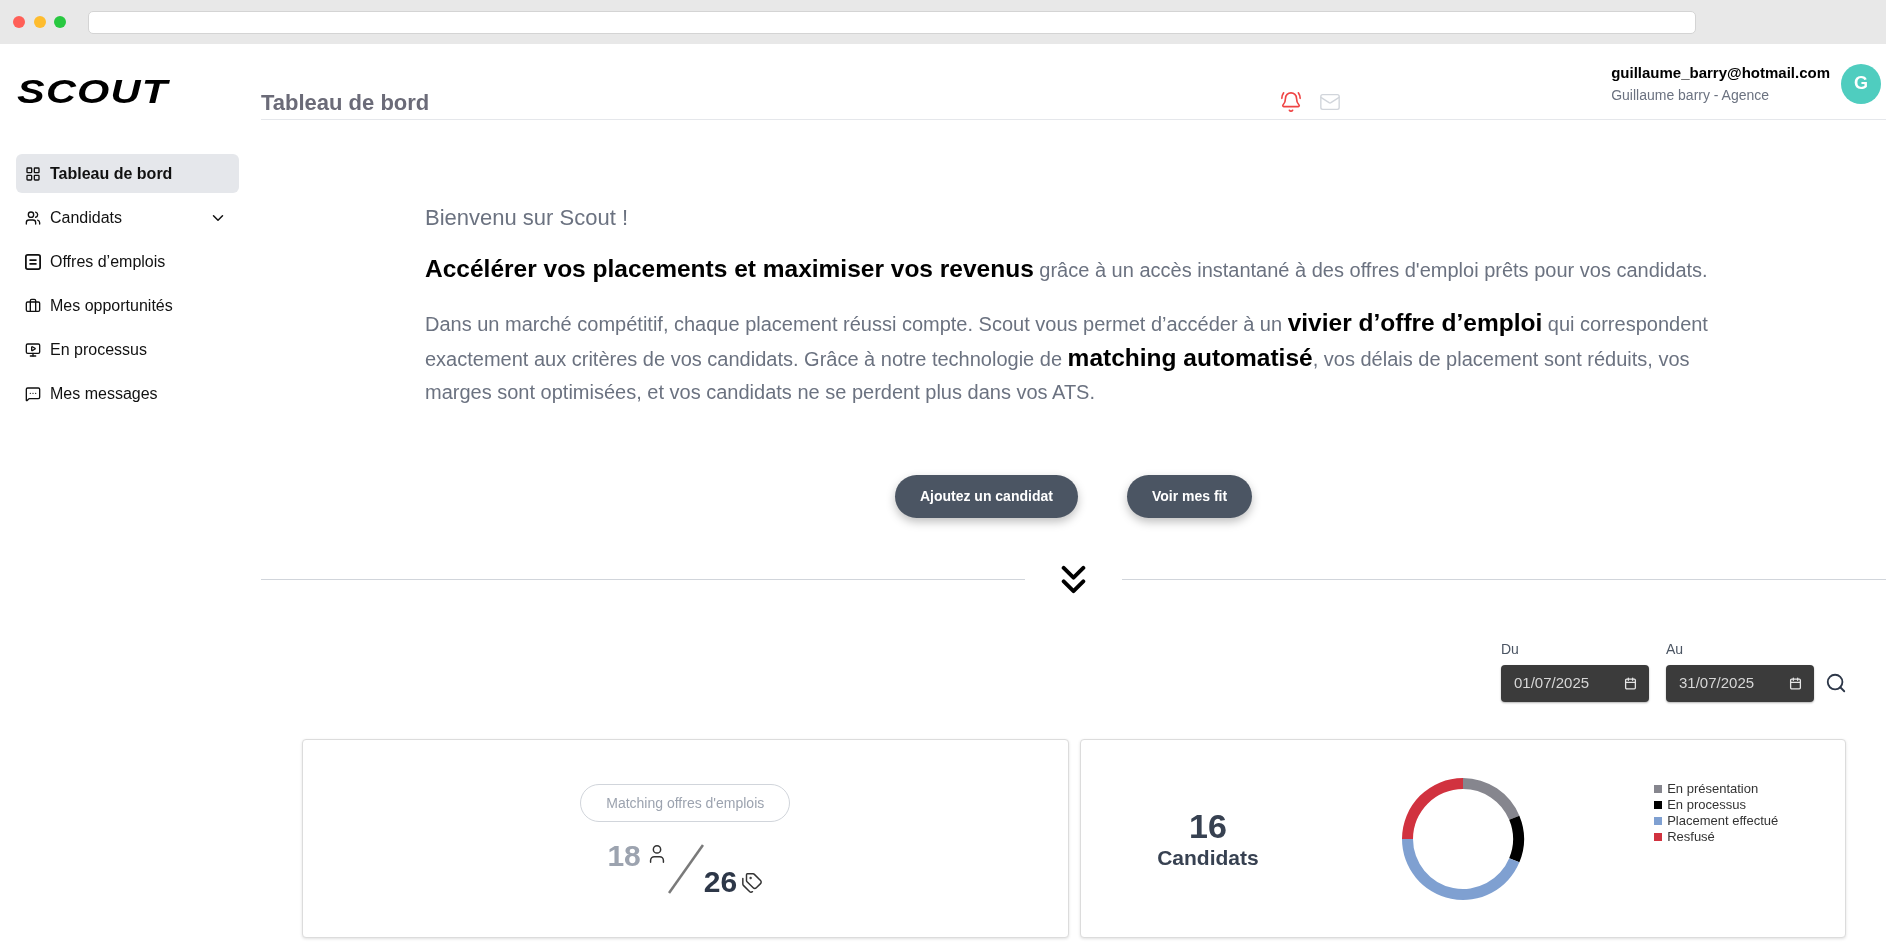 Image resolution: width=1886 pixels, height=949 pixels. What do you see at coordinates (127, 305) in the screenshot?
I see `sidebar-item: Mes opportunités` at bounding box center [127, 305].